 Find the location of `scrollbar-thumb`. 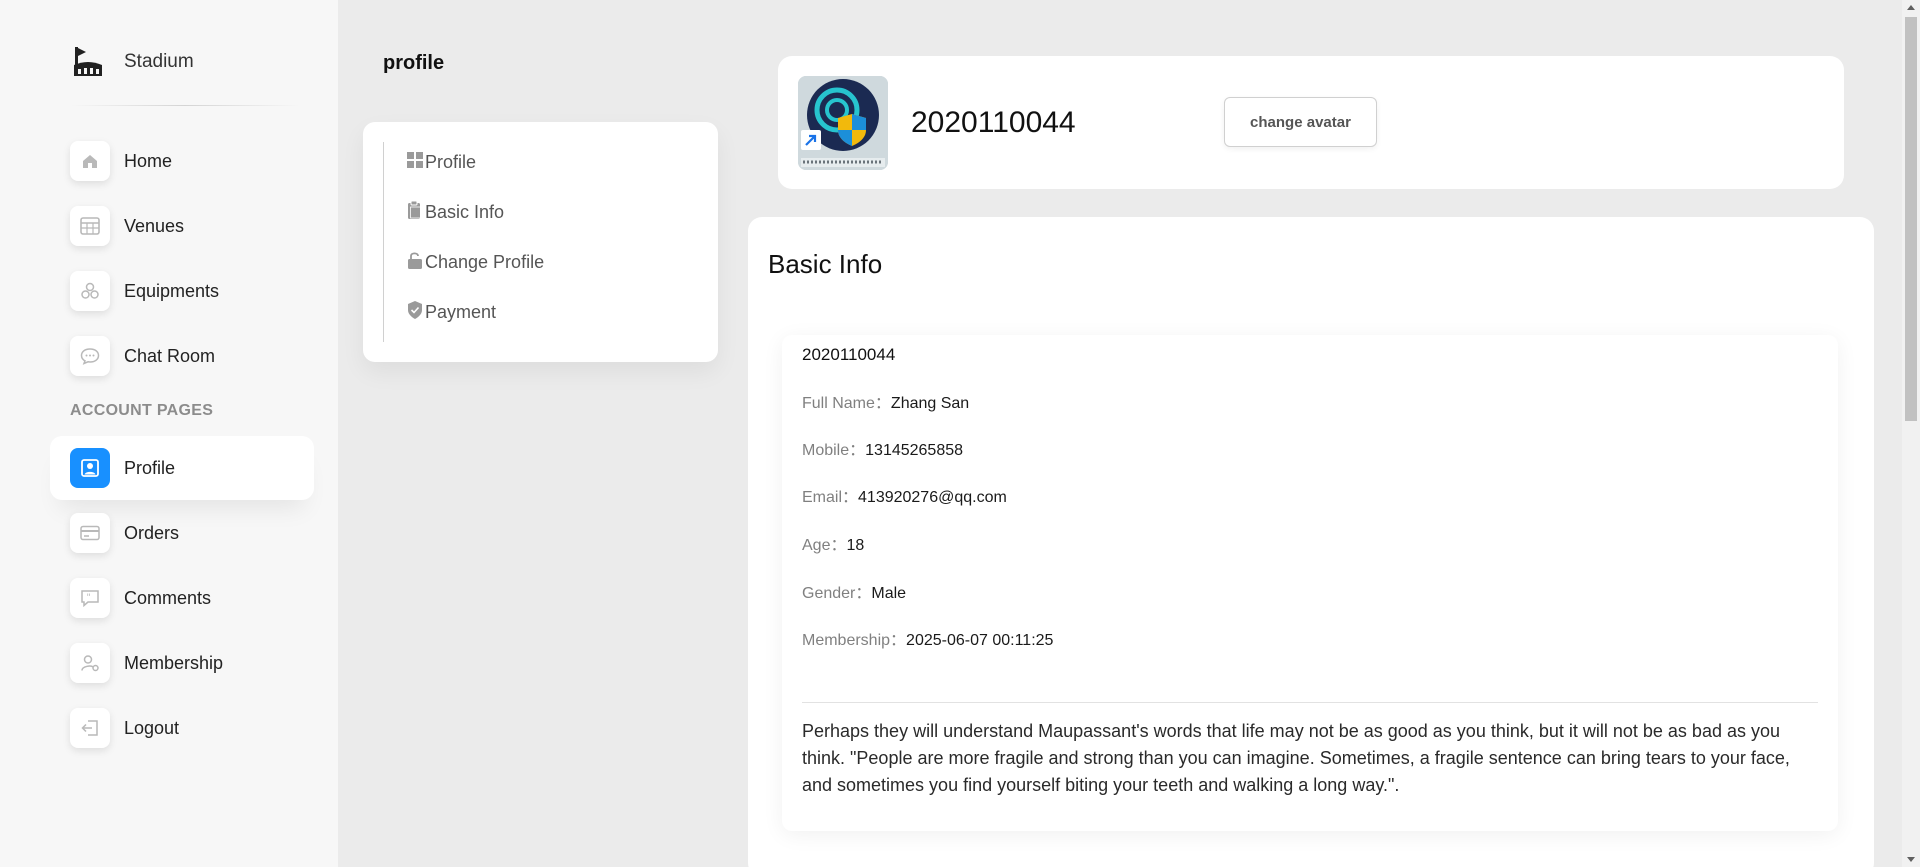

scrollbar-thumb is located at coordinates (1911, 219).